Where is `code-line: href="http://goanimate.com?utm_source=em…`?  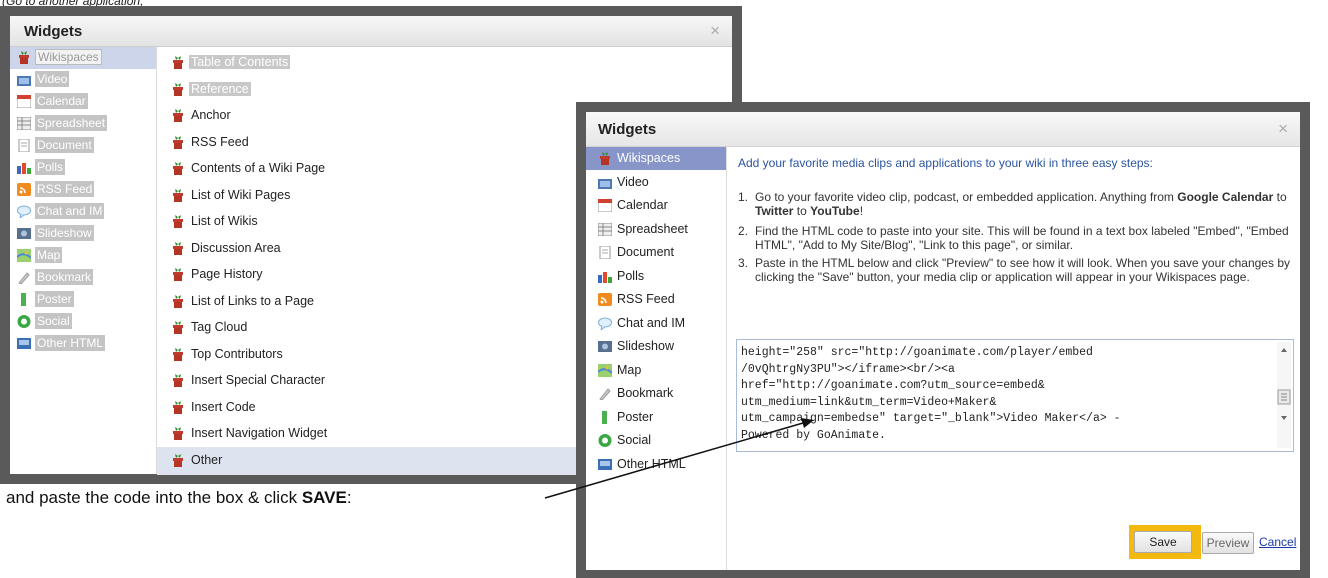 code-line: href="http://goanimate.com?utm_source=em… is located at coordinates (893, 385).